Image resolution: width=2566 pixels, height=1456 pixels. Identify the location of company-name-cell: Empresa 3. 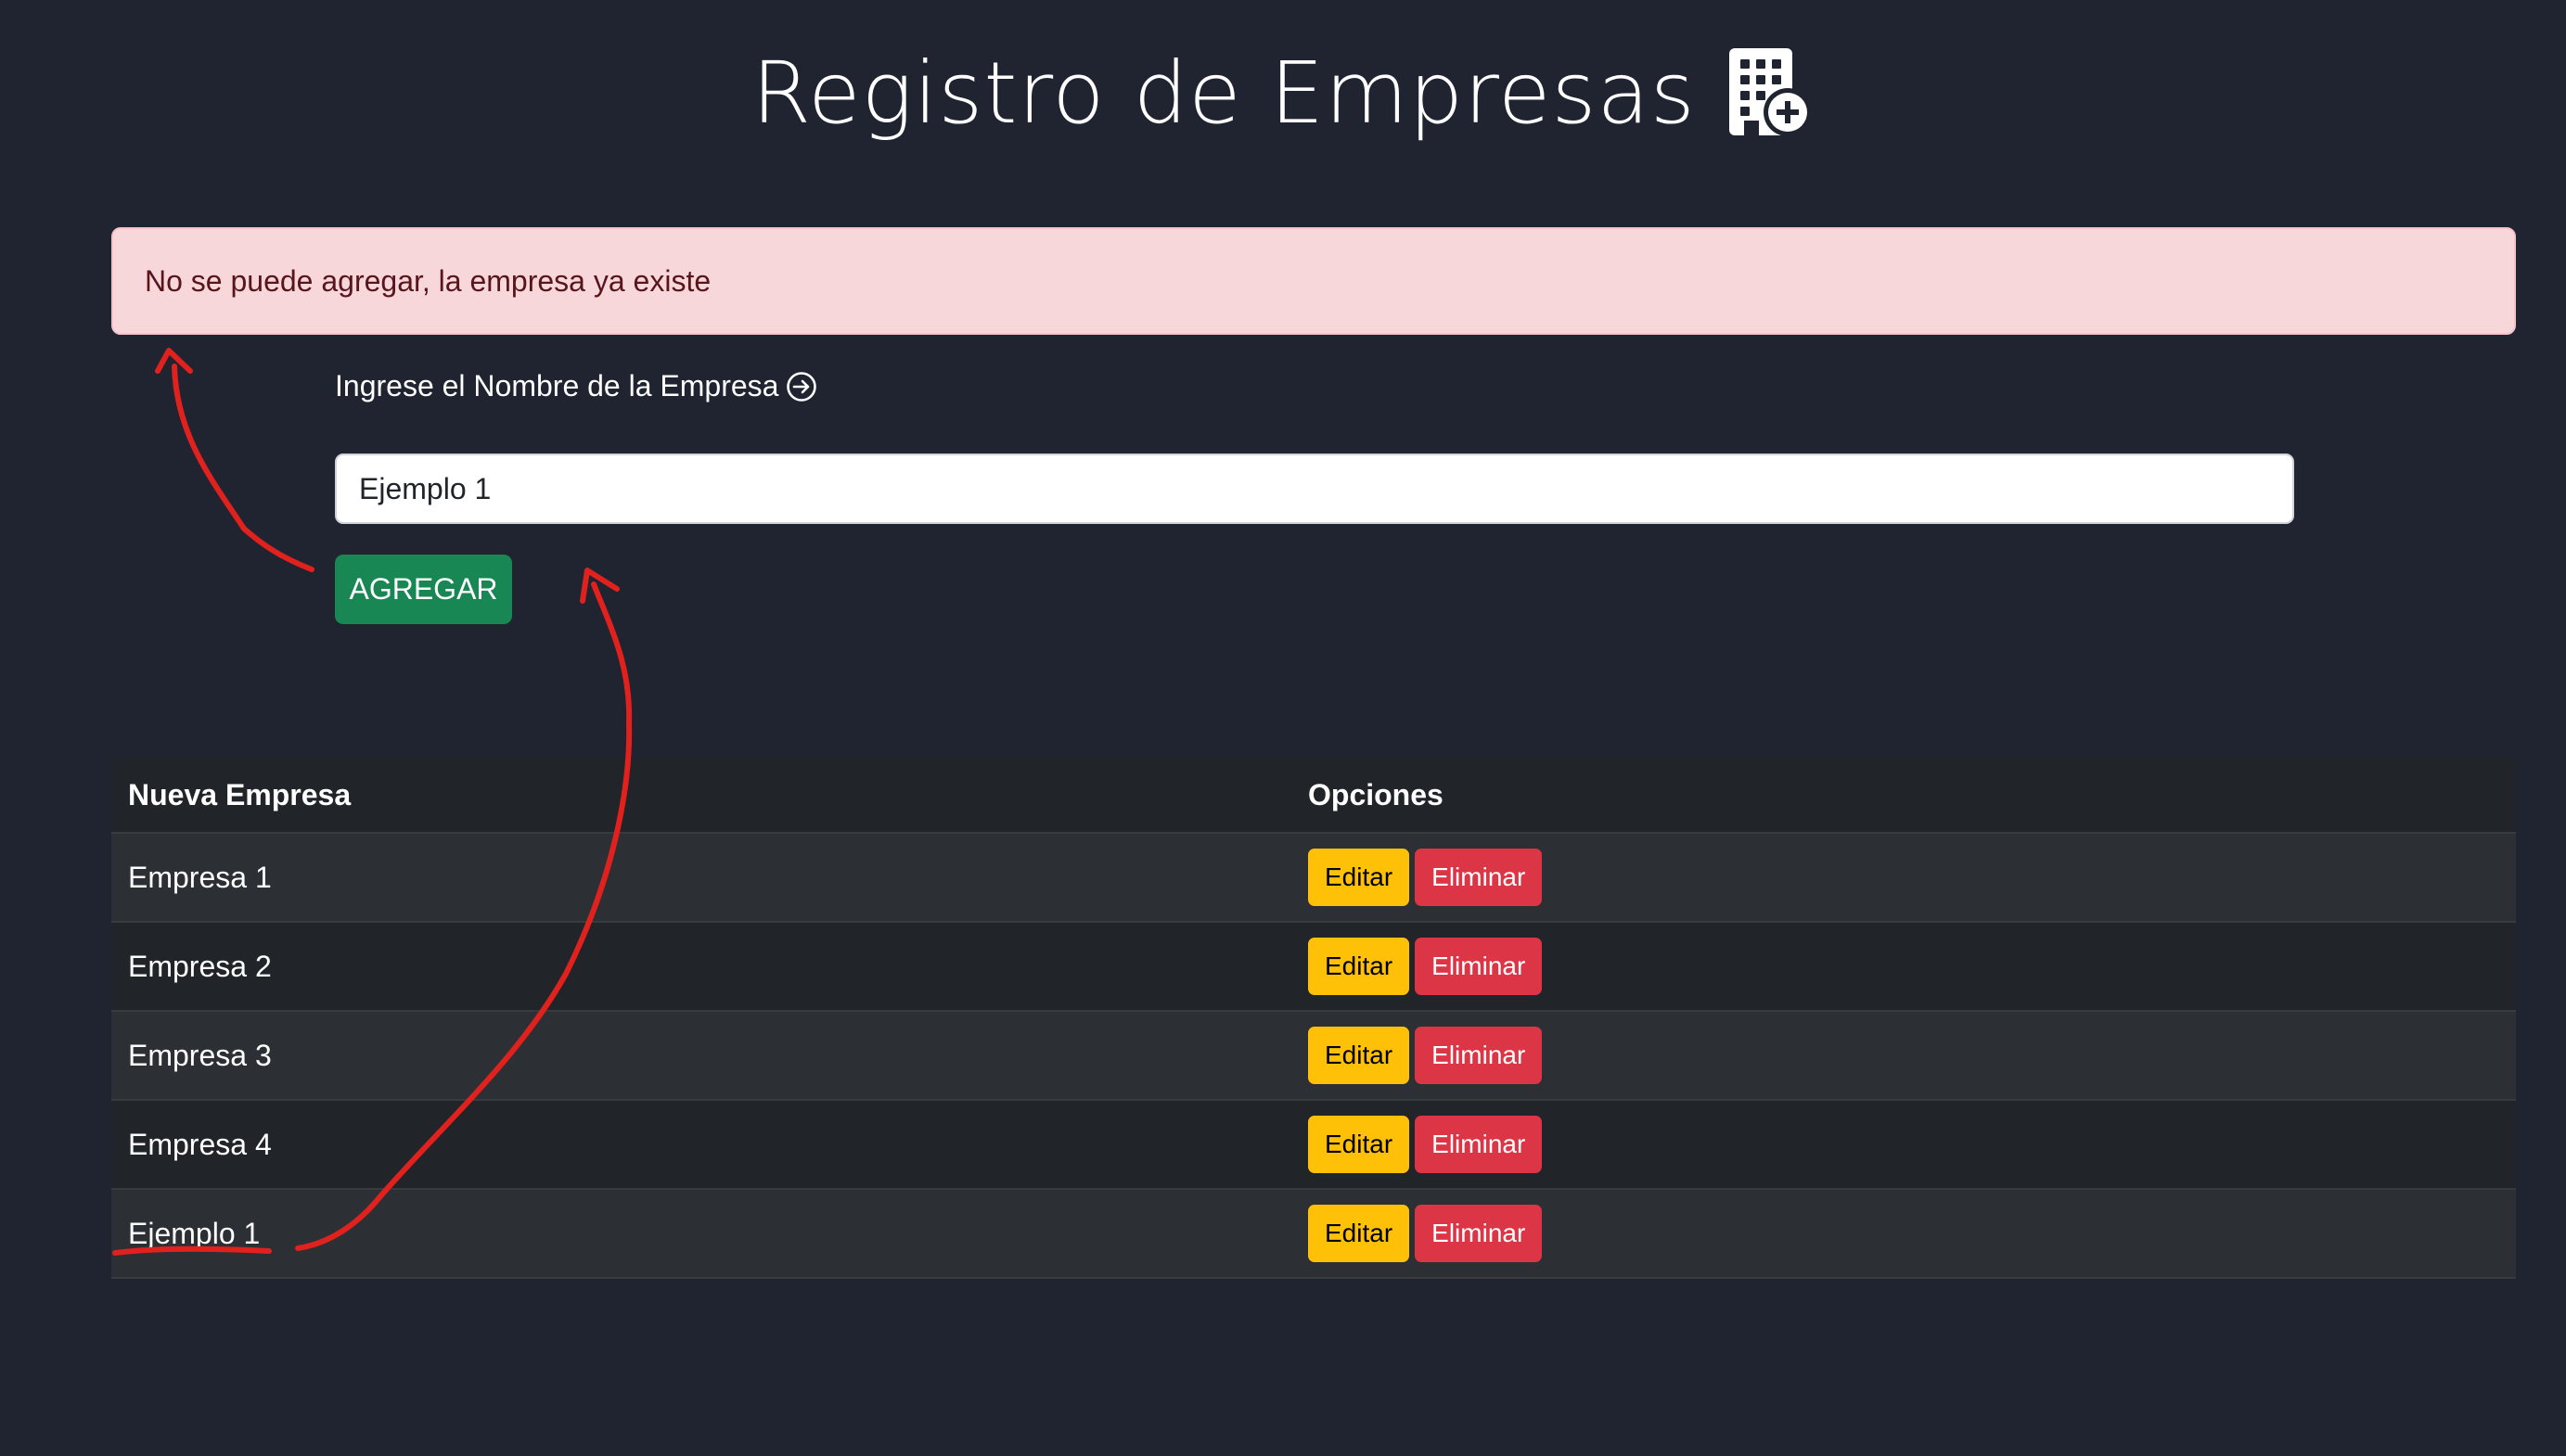
(701, 1056).